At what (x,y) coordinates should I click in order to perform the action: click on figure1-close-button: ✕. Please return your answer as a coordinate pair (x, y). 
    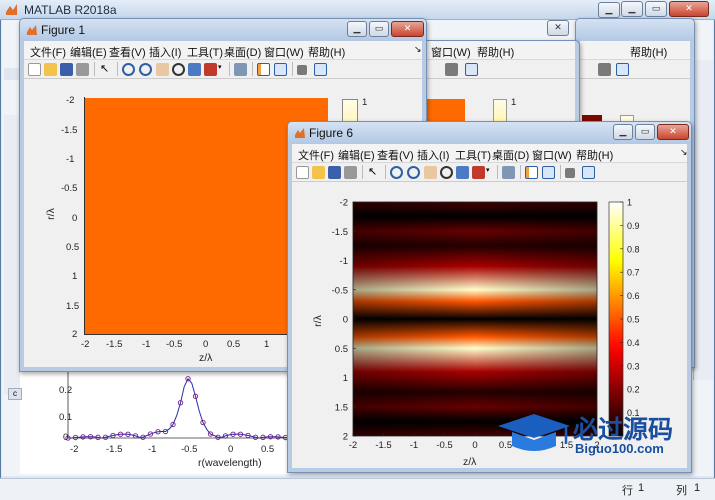
    Looking at the image, I should click on (407, 29).